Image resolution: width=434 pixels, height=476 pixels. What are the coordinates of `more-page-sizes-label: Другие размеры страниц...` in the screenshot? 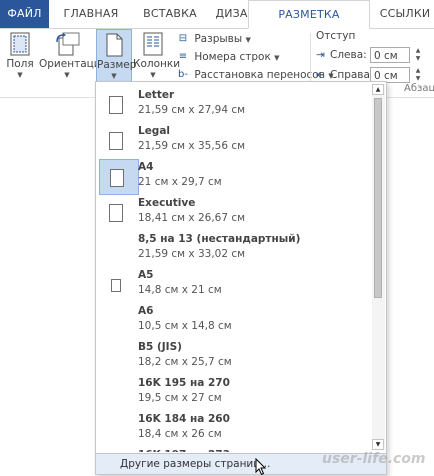 It's located at (195, 464).